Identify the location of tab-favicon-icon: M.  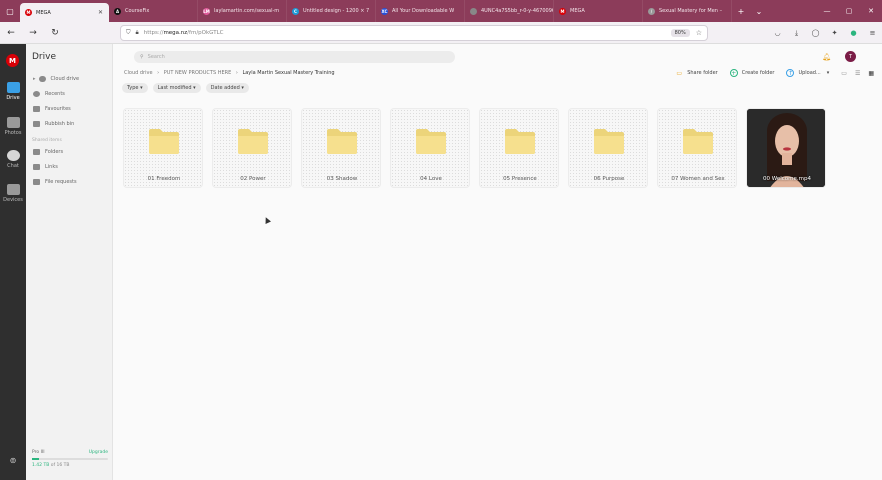
(28, 12).